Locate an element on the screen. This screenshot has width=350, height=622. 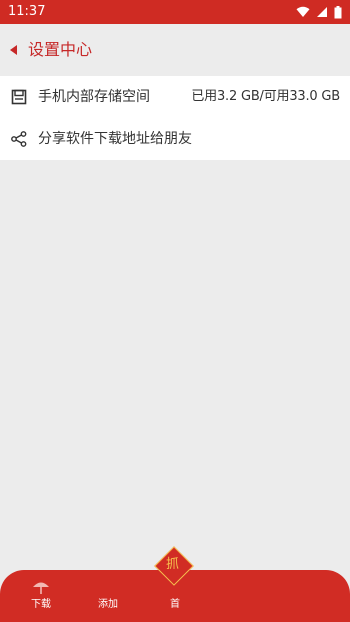
page-title: 设置中心 is located at coordinates (60, 49).